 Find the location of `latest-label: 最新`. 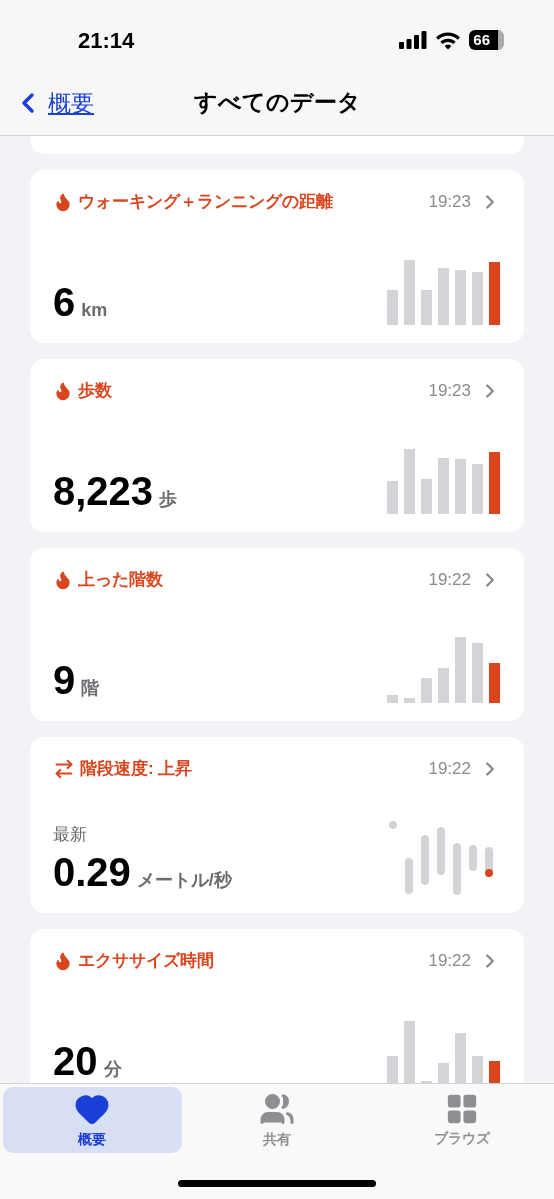

latest-label: 最新 is located at coordinates (70, 834).